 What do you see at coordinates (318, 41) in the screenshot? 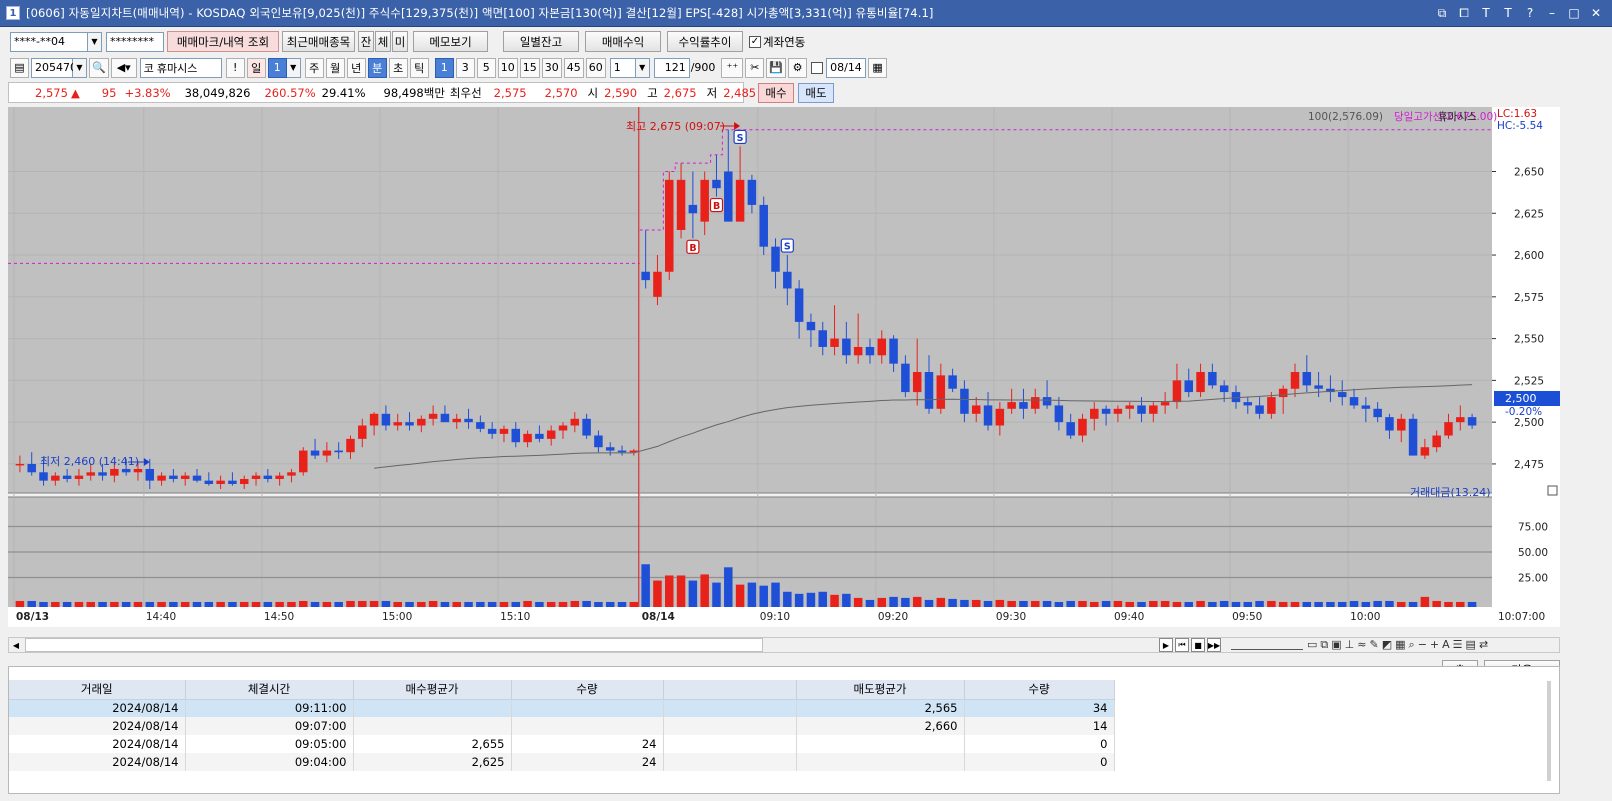
I see `recent-trades-button: 최근매매종목` at bounding box center [318, 41].